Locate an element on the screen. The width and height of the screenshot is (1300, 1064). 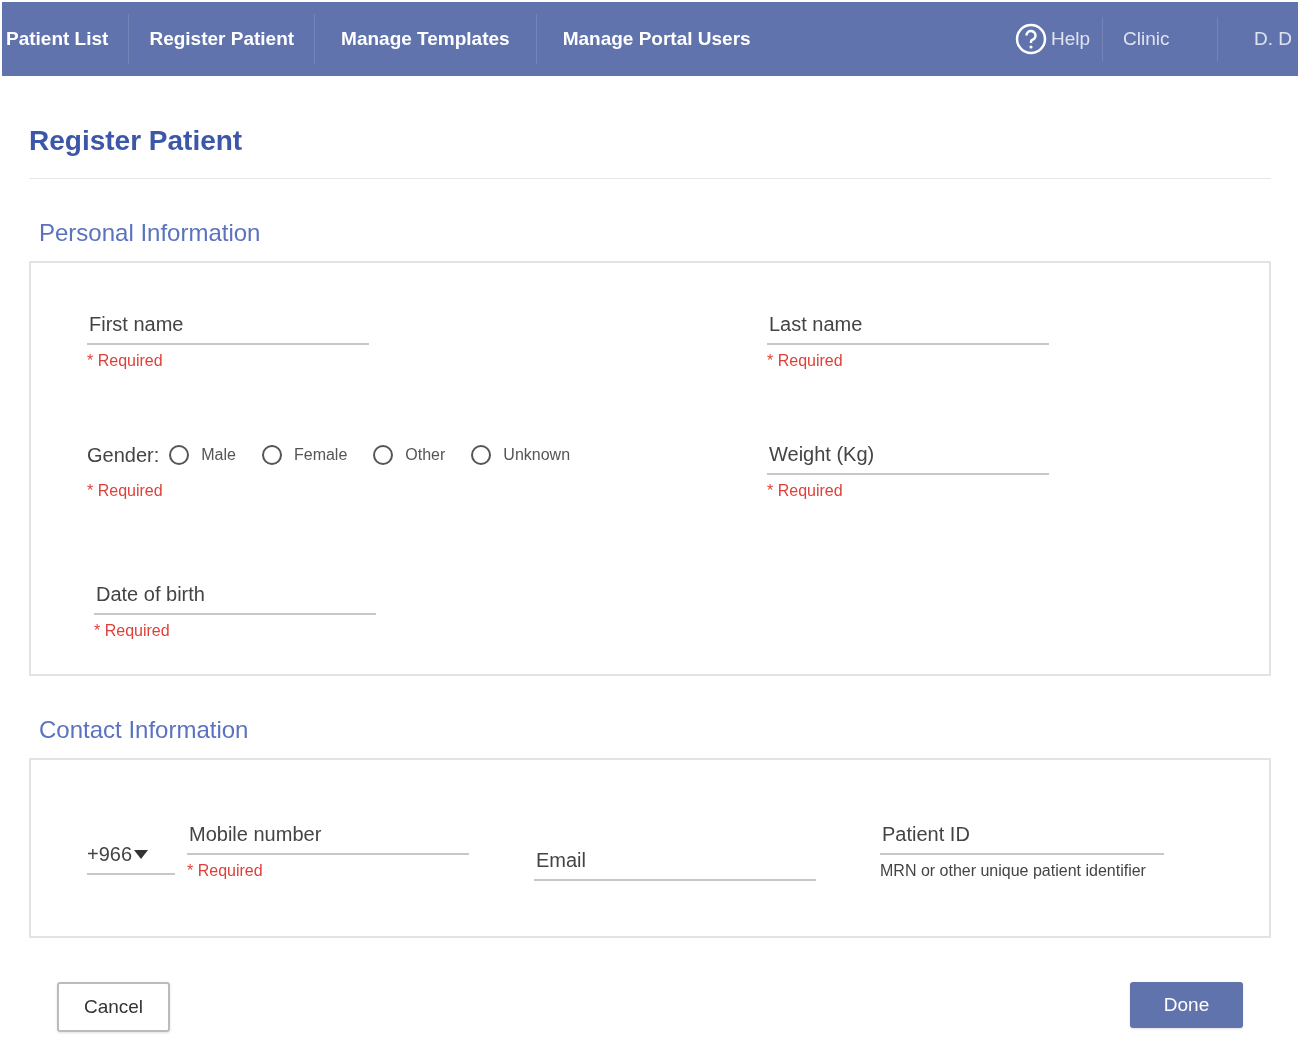
text-field: Mobile number is located at coordinates (328, 835).